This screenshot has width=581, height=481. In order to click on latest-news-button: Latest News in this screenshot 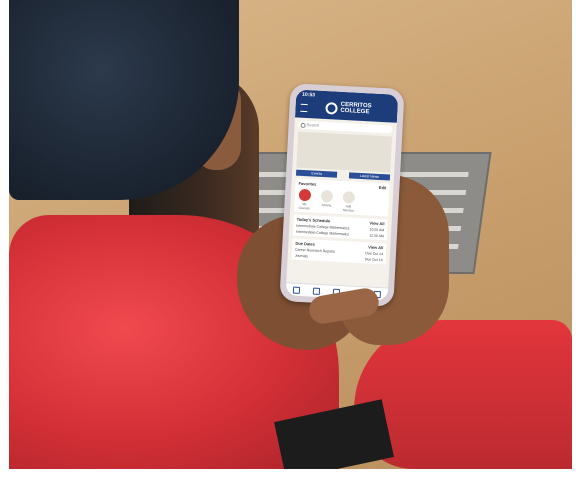, I will do `click(369, 176)`.